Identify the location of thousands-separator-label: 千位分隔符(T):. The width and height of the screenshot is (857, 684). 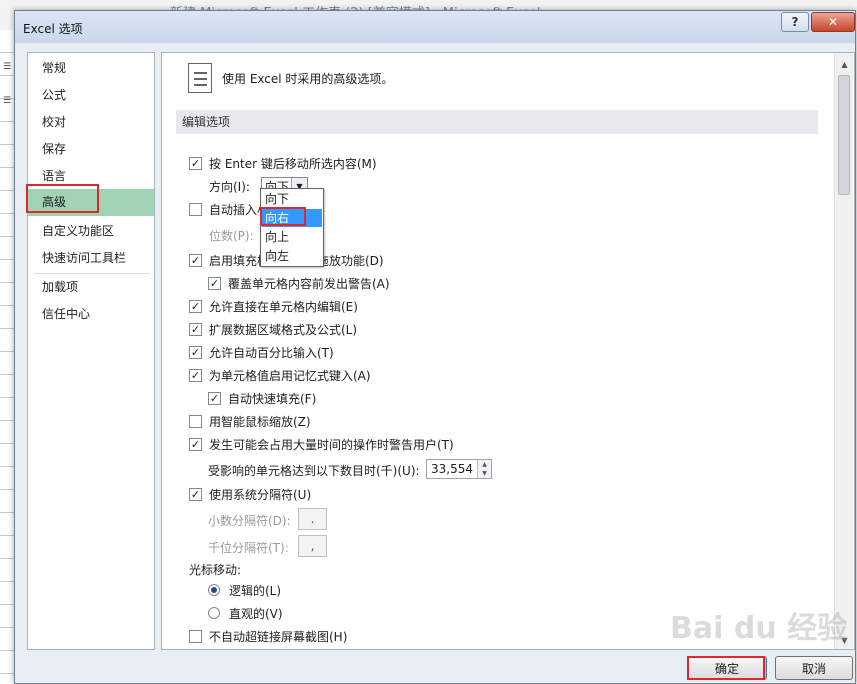
(248, 547).